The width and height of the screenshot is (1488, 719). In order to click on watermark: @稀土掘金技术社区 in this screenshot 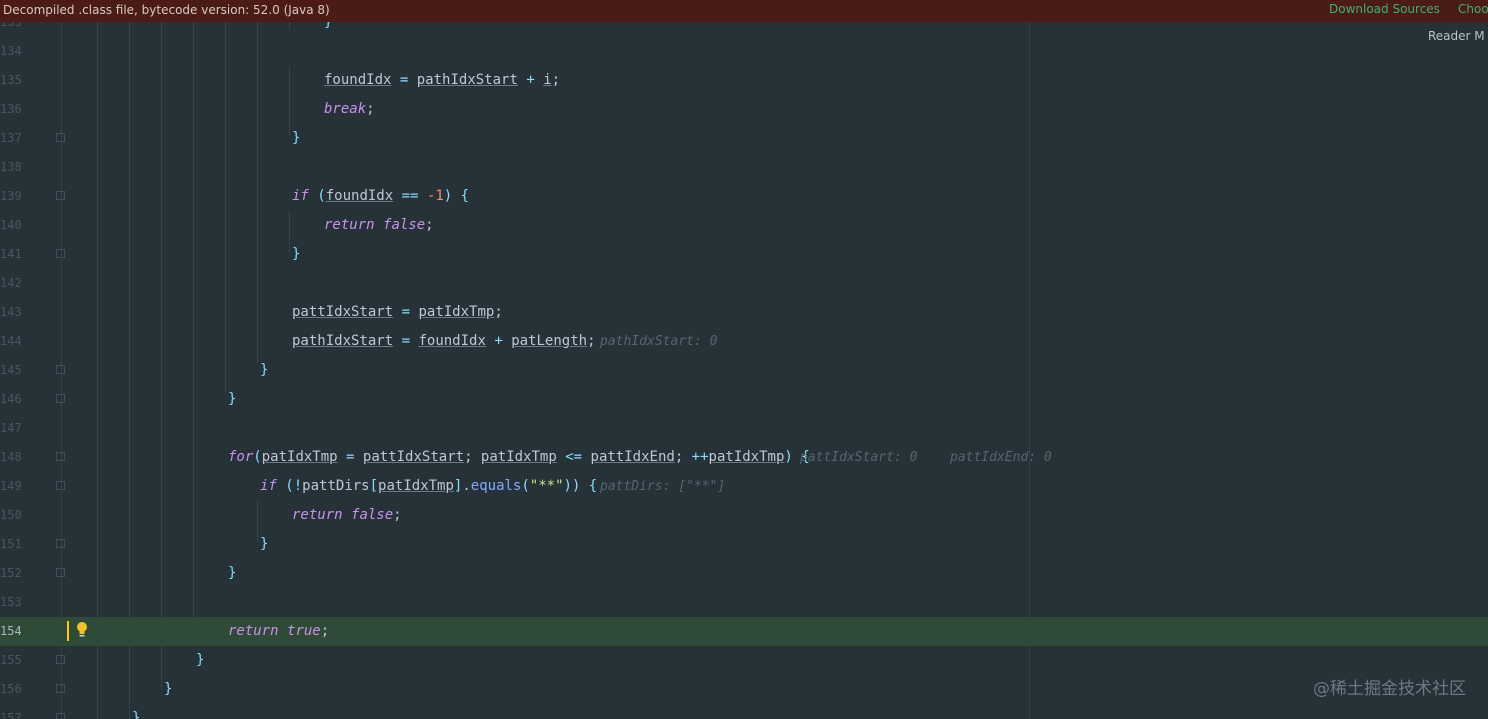, I will do `click(1389, 689)`.